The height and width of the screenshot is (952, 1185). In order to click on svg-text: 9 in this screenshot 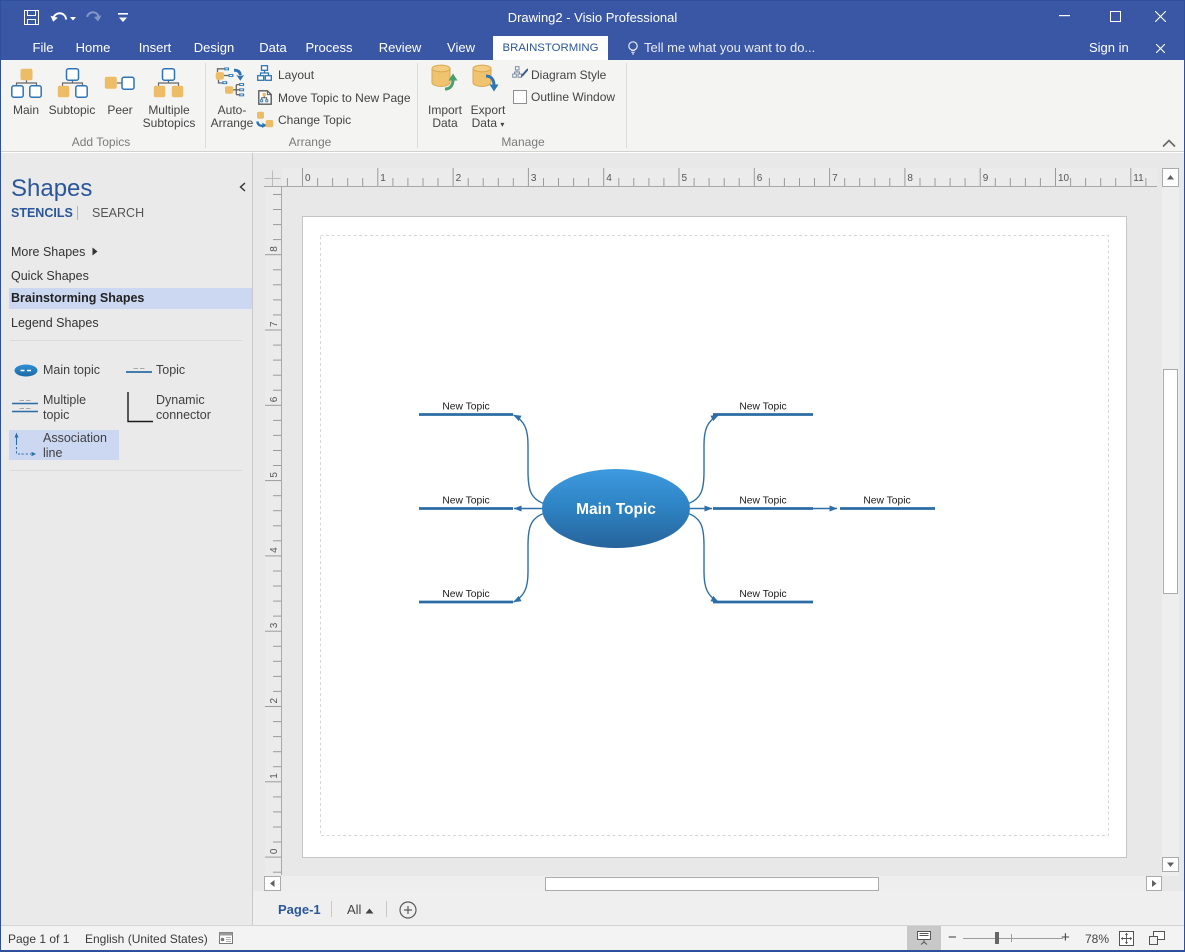, I will do `click(986, 178)`.